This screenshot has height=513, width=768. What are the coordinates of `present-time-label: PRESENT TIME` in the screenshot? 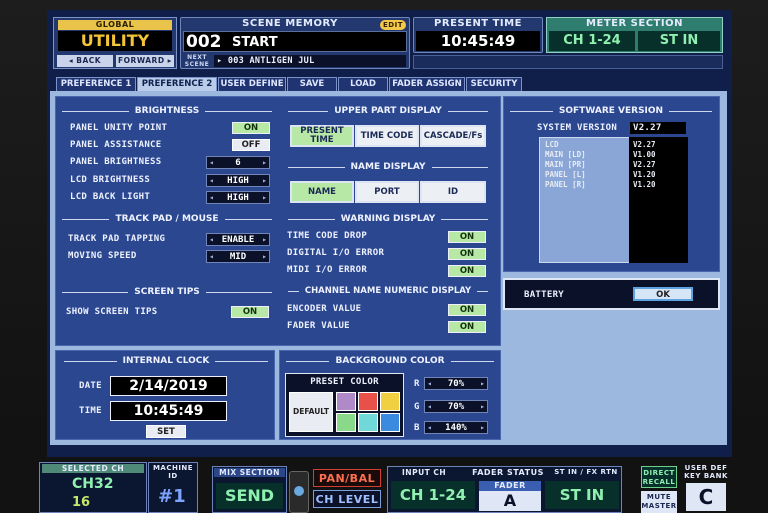 It's located at (478, 23).